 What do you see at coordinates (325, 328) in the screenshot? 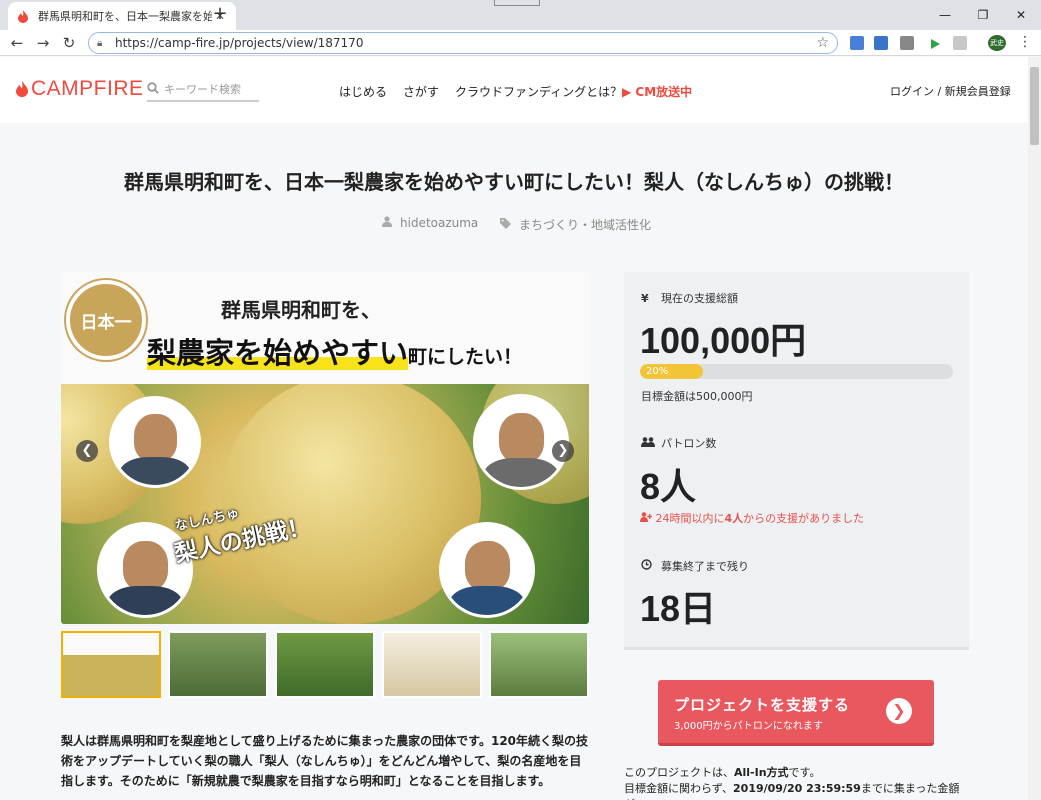
I see `hero-banner: 日本一 群馬県明和町を、 梨農家を始めやすい町にしたい！` at bounding box center [325, 328].